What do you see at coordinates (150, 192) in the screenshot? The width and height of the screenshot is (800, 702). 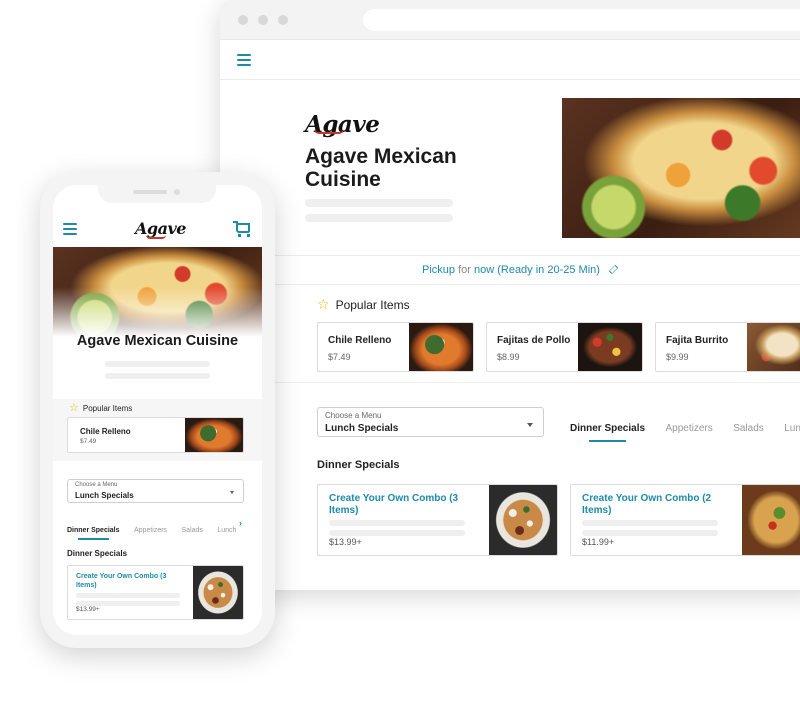 I see `phone-speaker` at bounding box center [150, 192].